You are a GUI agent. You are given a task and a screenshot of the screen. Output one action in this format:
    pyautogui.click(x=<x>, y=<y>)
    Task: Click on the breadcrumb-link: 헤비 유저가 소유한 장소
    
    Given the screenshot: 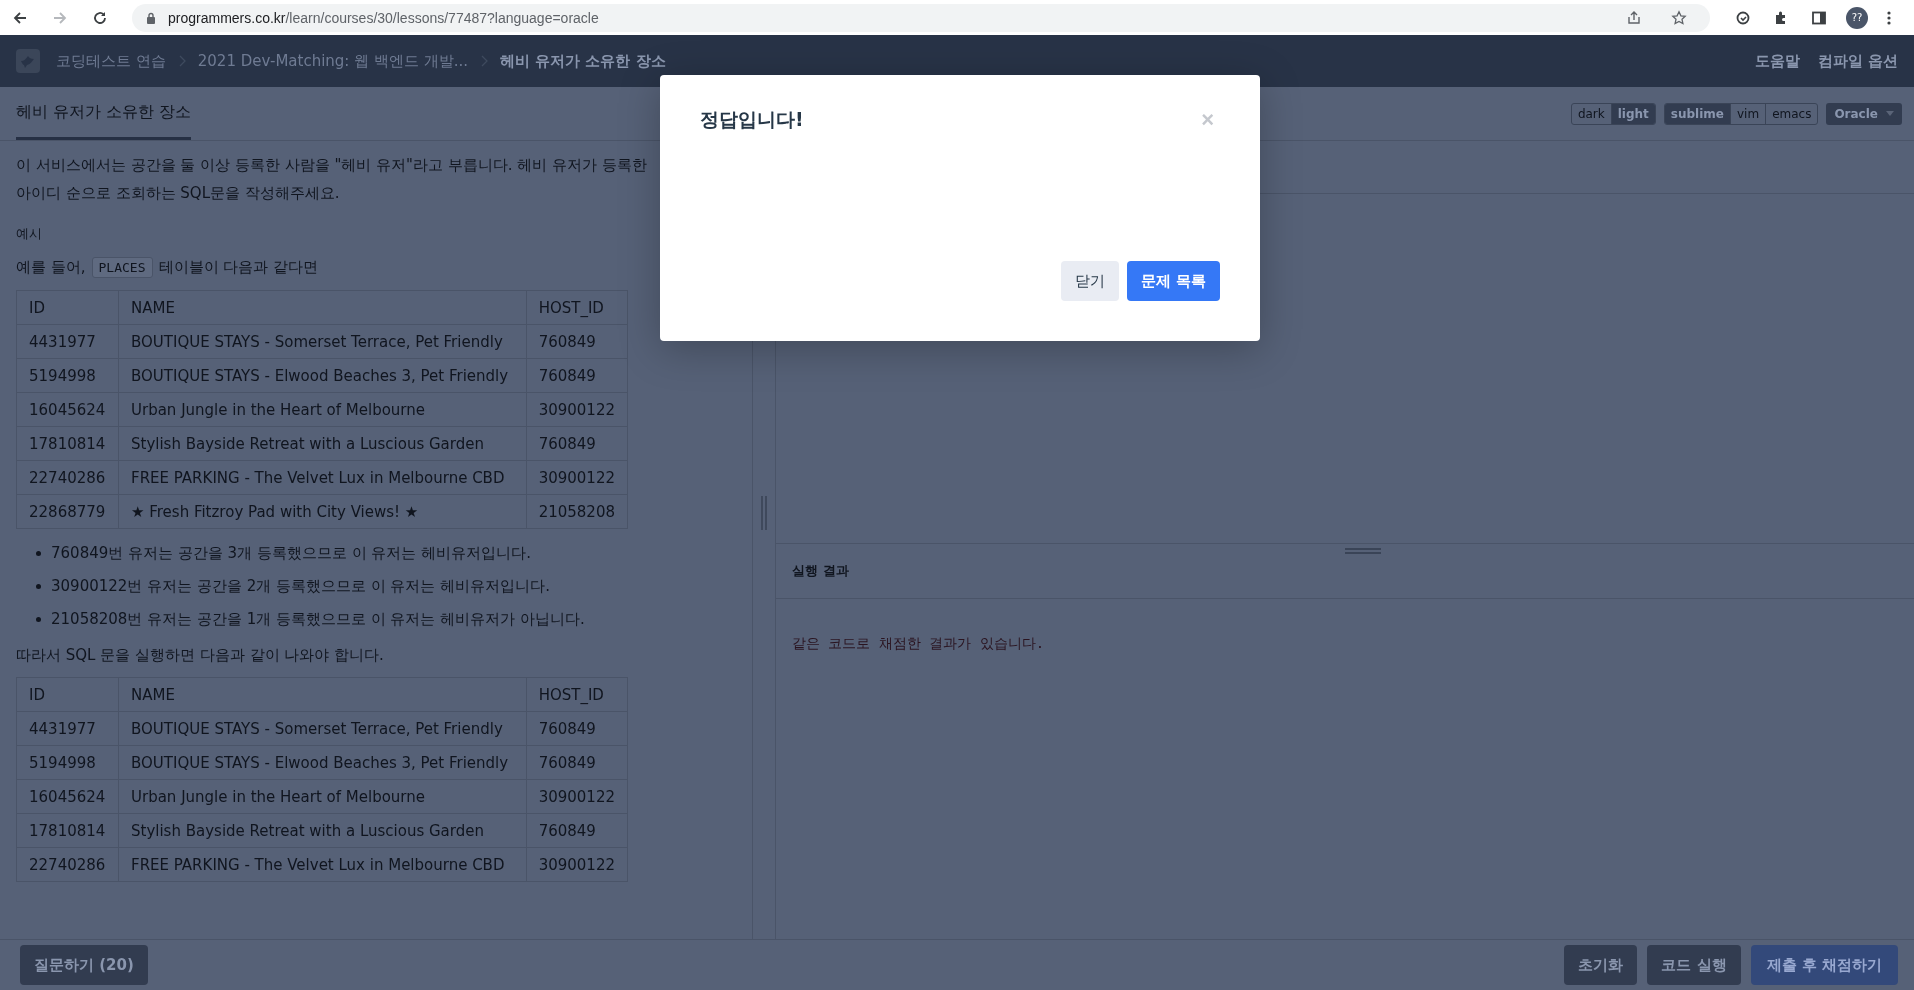 What is the action you would take?
    pyautogui.click(x=583, y=61)
    